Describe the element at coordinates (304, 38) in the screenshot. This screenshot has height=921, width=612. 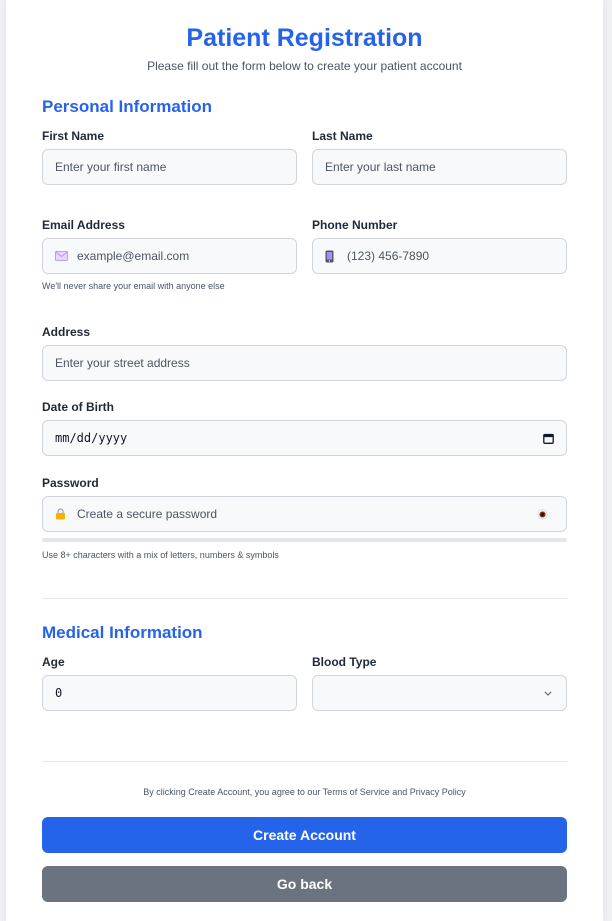
I see `page-title: Patient Registration` at that location.